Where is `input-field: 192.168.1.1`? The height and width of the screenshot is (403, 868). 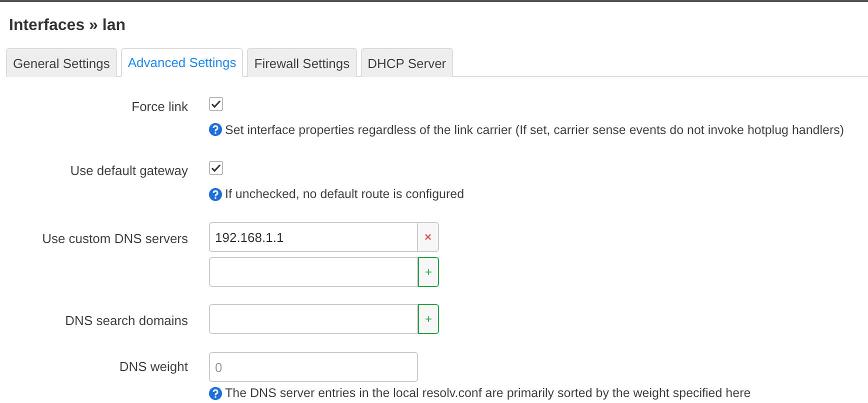 input-field: 192.168.1.1 is located at coordinates (313, 237).